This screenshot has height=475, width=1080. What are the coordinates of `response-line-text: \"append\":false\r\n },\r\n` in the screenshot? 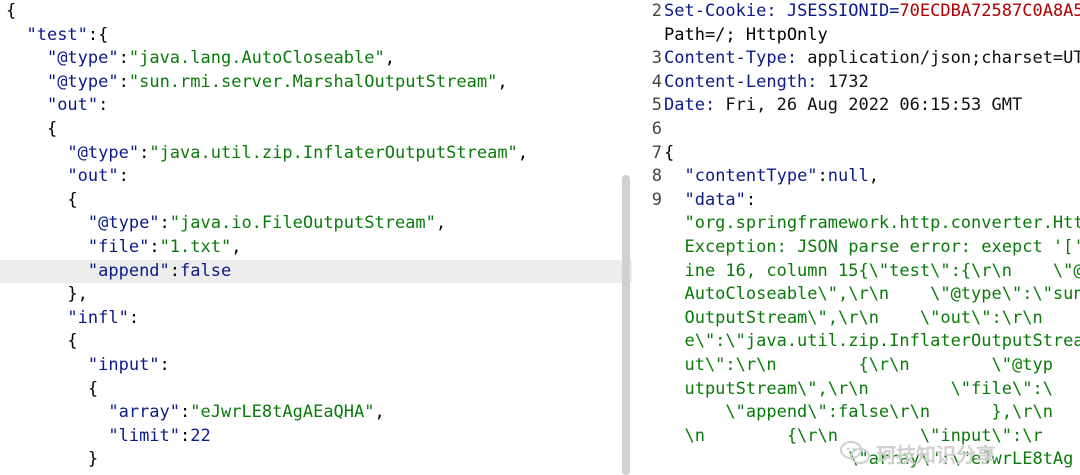 It's located at (858, 412).